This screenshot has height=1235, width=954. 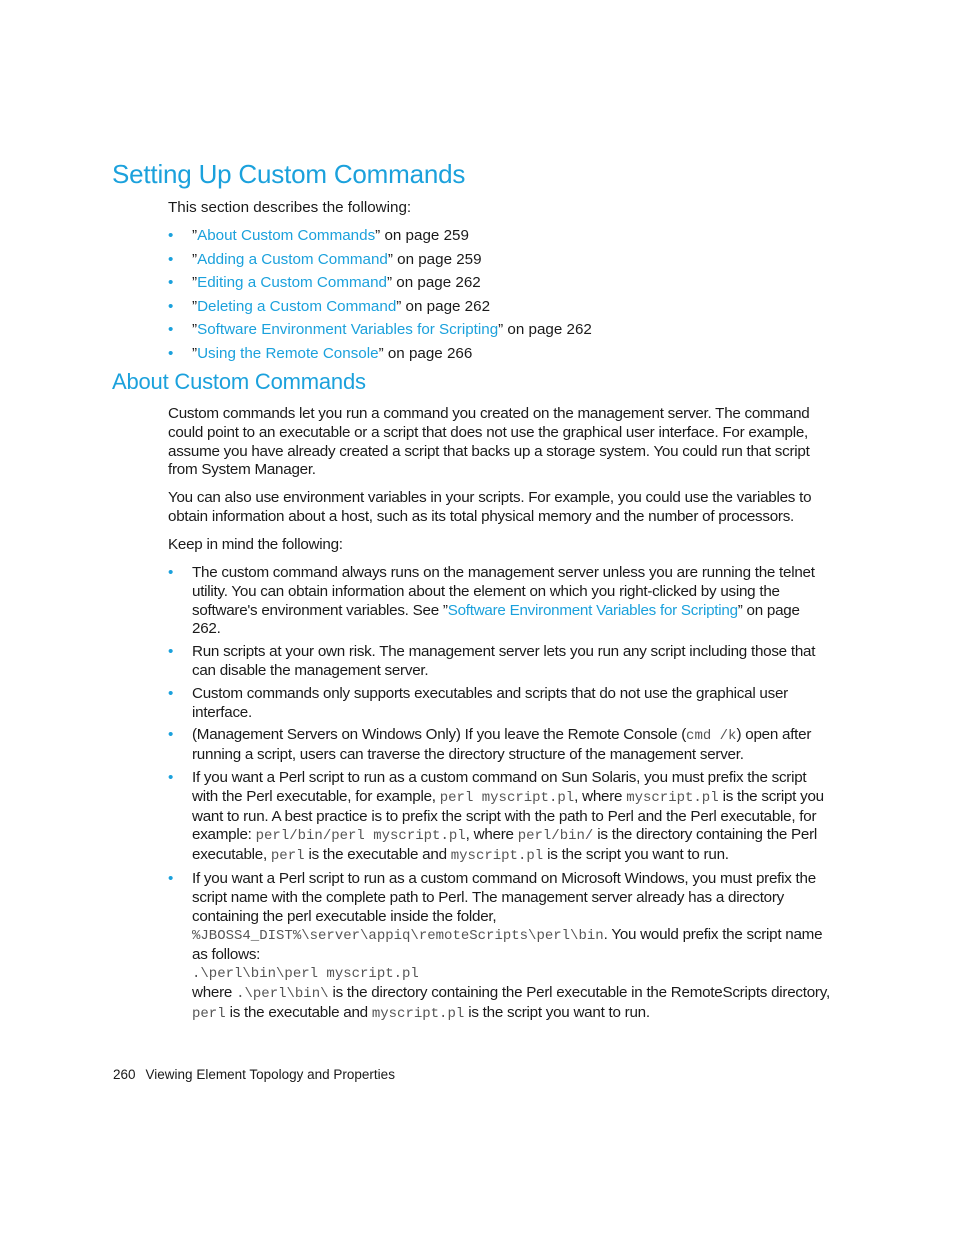 I want to click on inline-code: perl myscript.pl, so click(x=507, y=797).